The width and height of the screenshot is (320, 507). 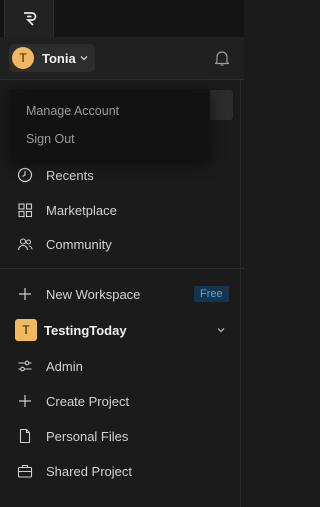 I want to click on new-workspace-label: New Workspace, so click(x=93, y=294).